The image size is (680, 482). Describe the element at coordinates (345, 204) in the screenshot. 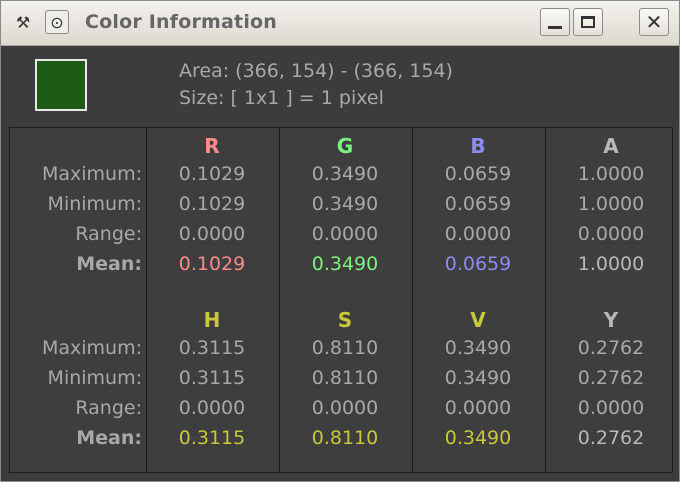

I see `minimum-value-g: 0.3490` at that location.